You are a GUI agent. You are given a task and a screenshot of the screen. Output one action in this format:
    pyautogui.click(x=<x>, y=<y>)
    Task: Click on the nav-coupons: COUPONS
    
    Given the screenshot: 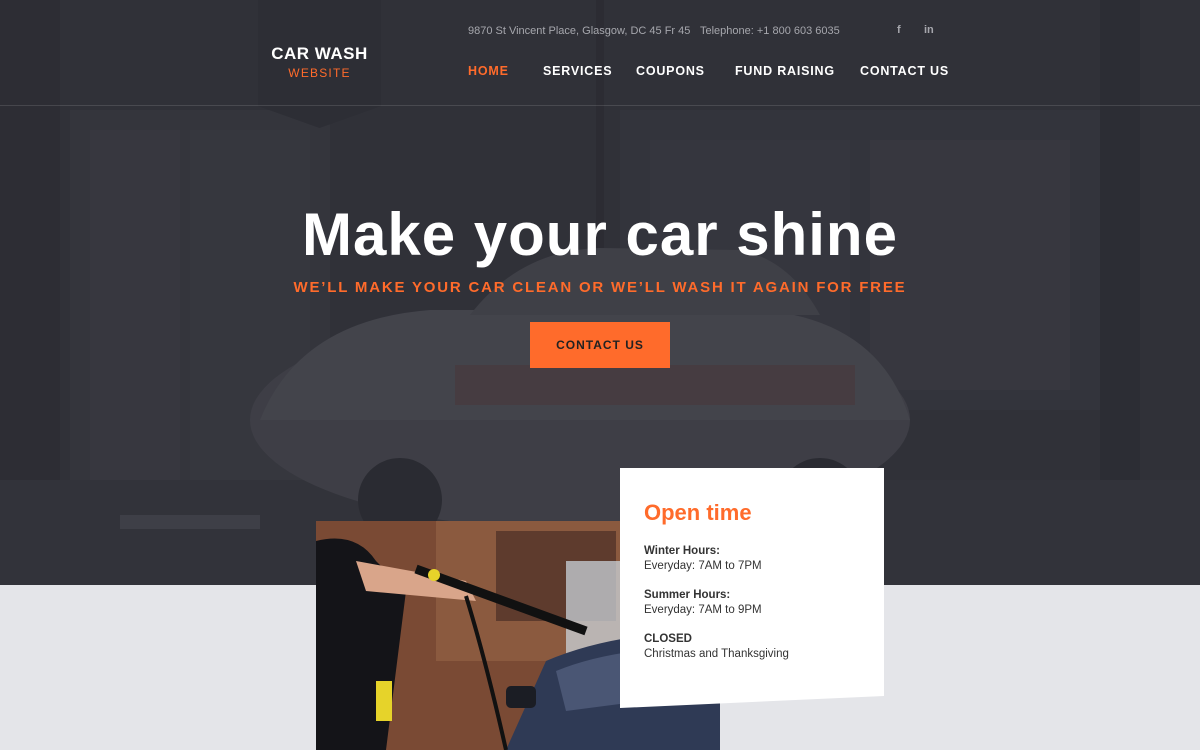 What is the action you would take?
    pyautogui.click(x=670, y=71)
    